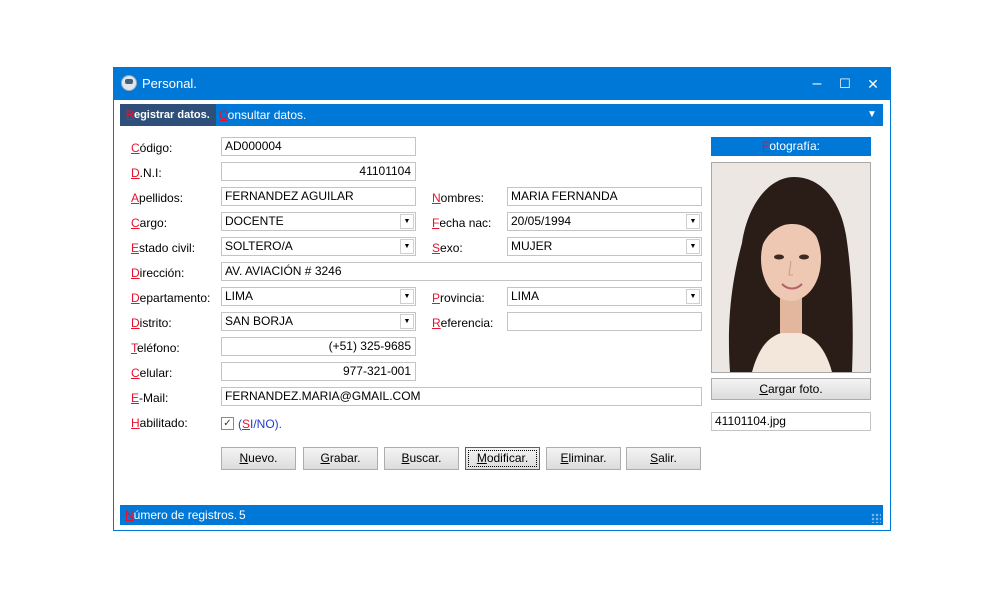 The height and width of the screenshot is (600, 1000). What do you see at coordinates (318, 196) in the screenshot?
I see `apellidos-input: FERNANDEZ AGUILAR` at bounding box center [318, 196].